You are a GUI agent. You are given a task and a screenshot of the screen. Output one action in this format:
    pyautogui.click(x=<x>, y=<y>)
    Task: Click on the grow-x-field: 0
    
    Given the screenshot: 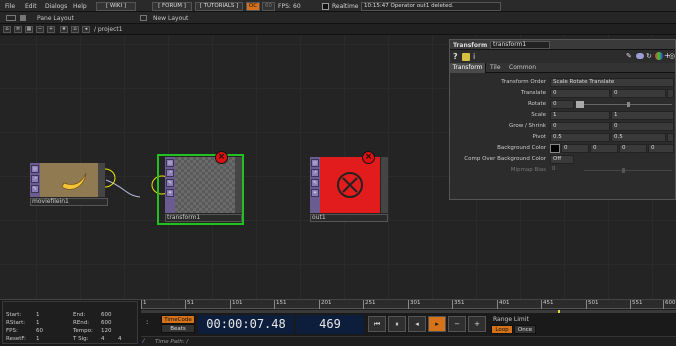 What is the action you would take?
    pyautogui.click(x=580, y=126)
    